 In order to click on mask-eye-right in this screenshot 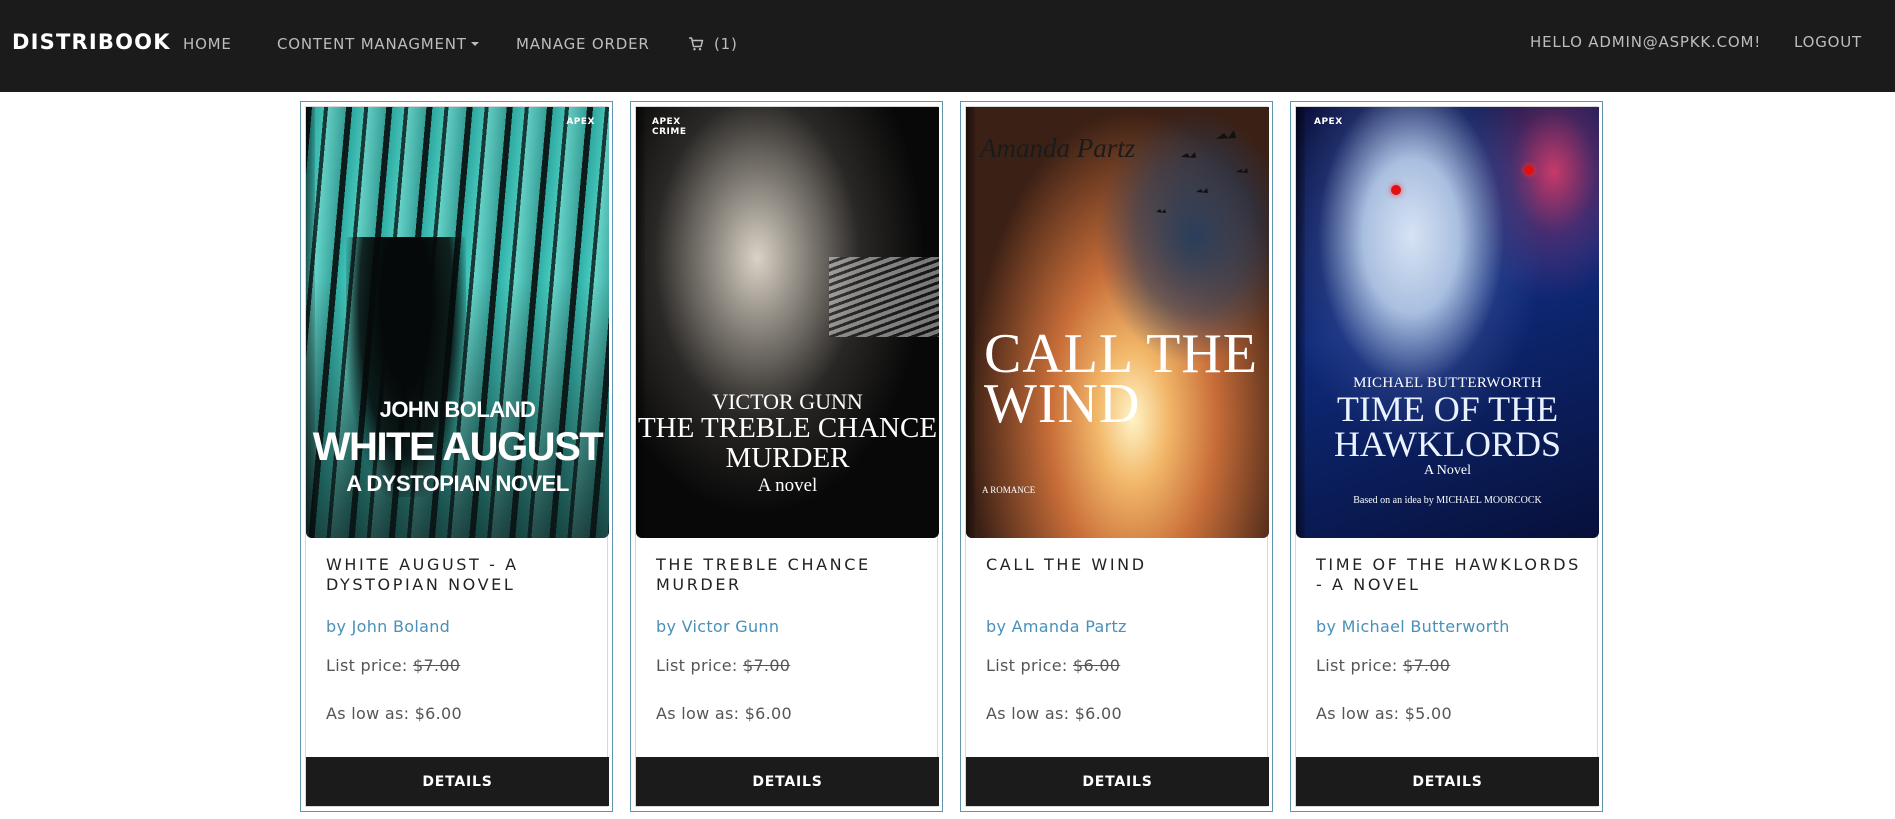, I will do `click(1529, 170)`.